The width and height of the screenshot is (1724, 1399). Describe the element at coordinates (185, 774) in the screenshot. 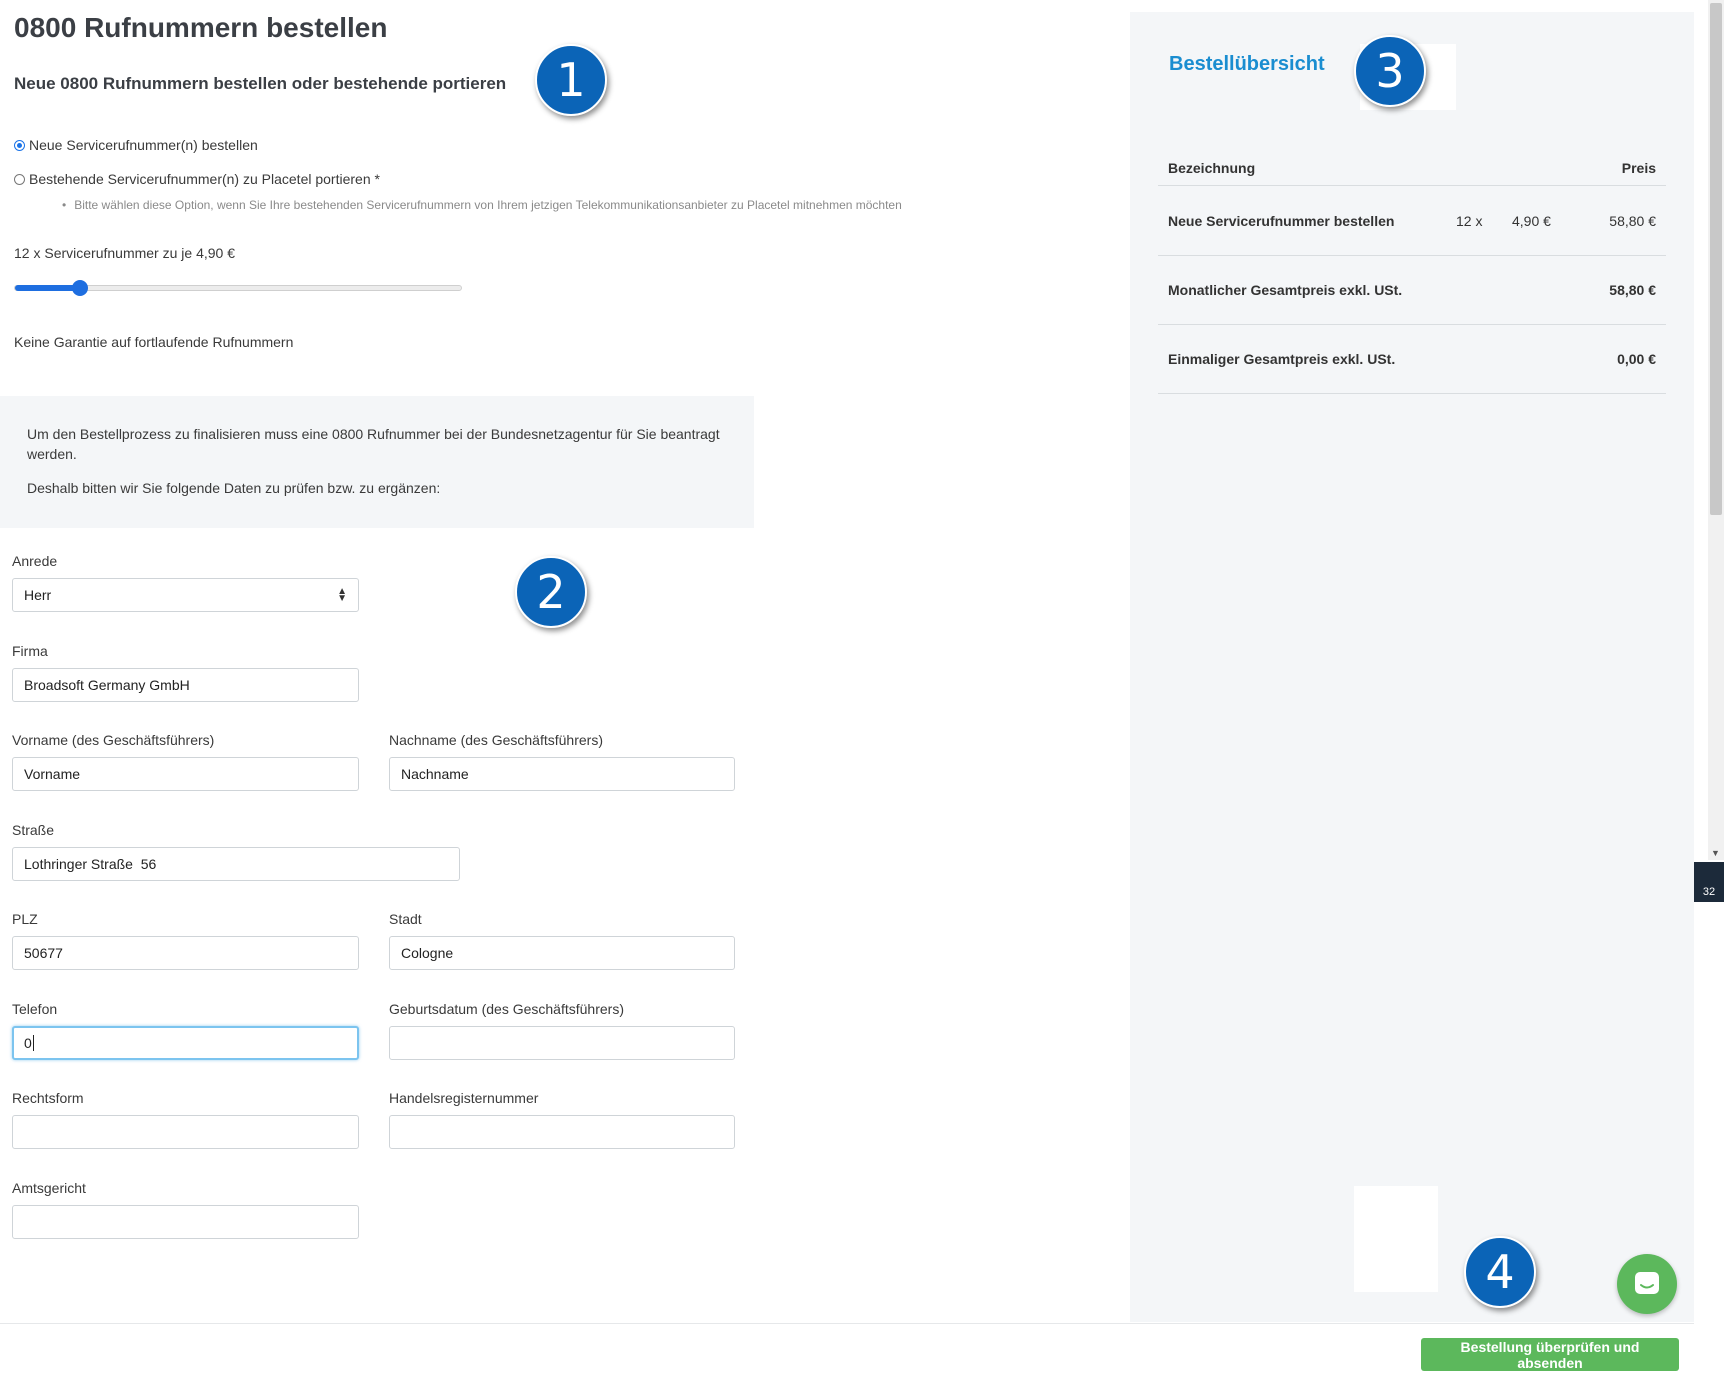

I see `vorname-input: Vorname` at that location.